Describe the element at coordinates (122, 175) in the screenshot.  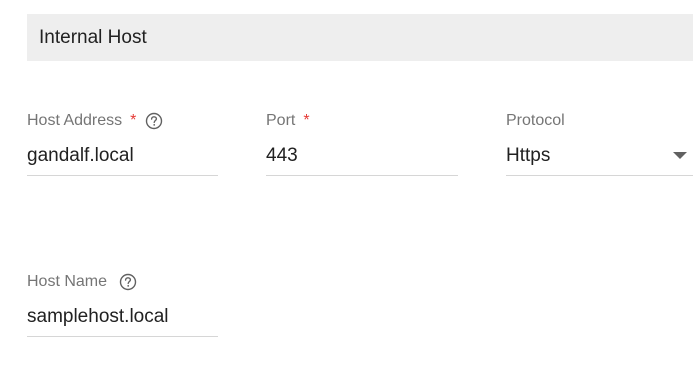
I see `host-address-underline` at that location.